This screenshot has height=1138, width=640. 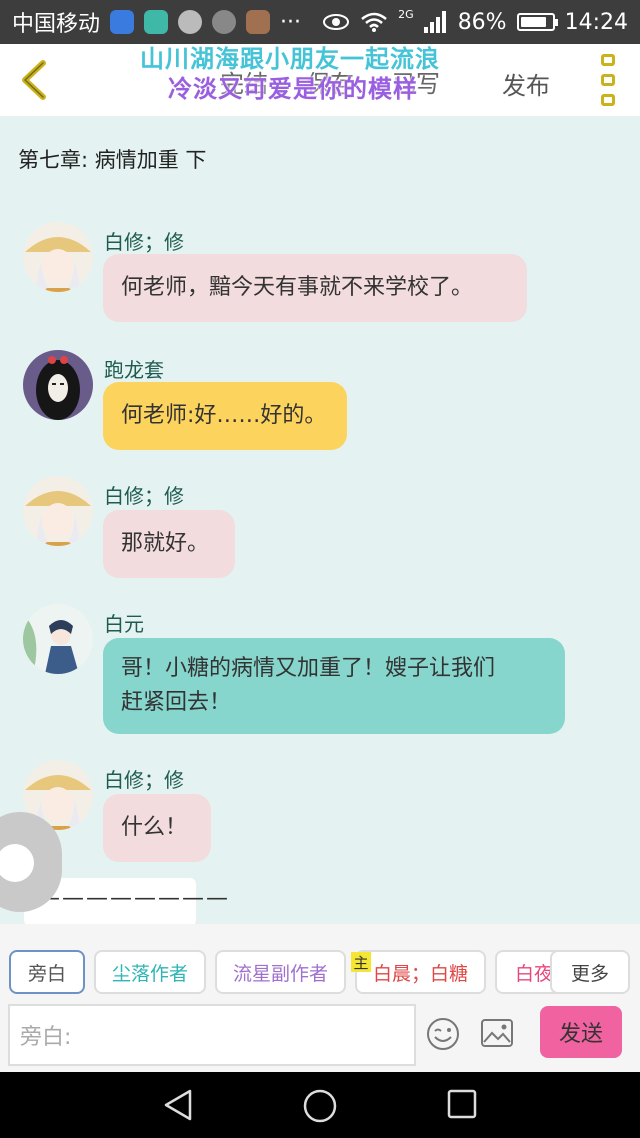 I want to click on role-co-author: 流星副作者, so click(x=280, y=972).